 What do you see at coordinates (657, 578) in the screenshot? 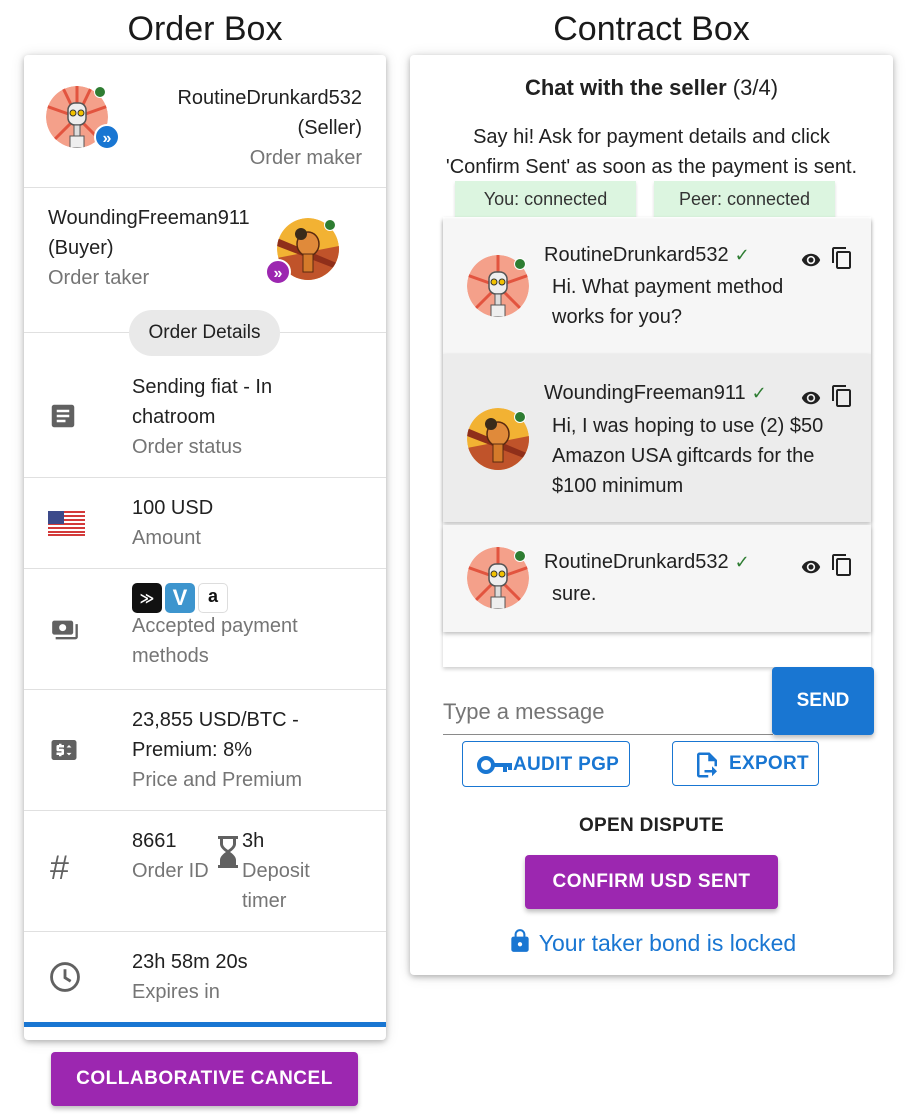
I see `chat-message: RoutineDrunkard532 ✓ sure.` at bounding box center [657, 578].